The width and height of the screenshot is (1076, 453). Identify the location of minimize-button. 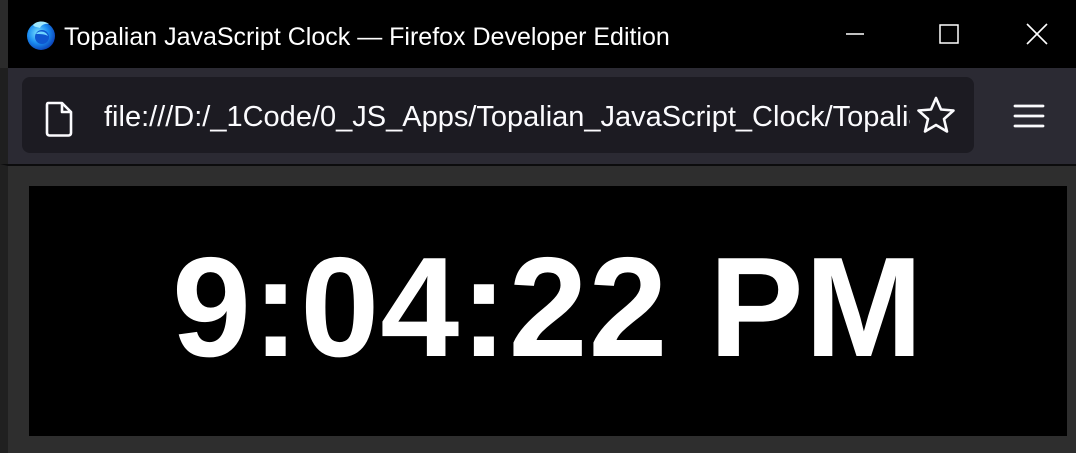
(855, 34).